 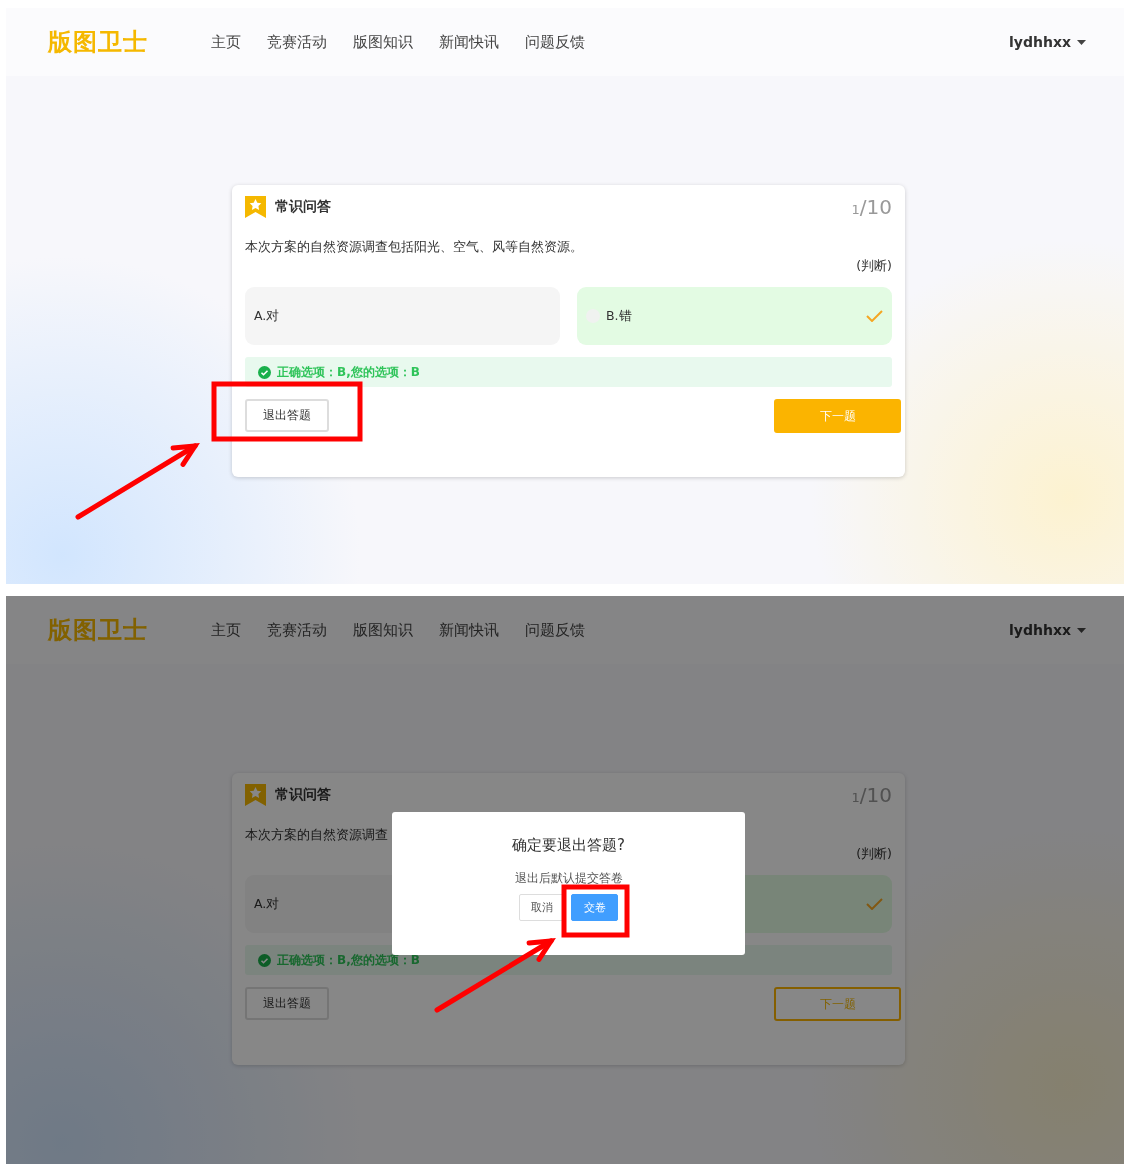 What do you see at coordinates (402, 316) in the screenshot?
I see `answer-option: A.对` at bounding box center [402, 316].